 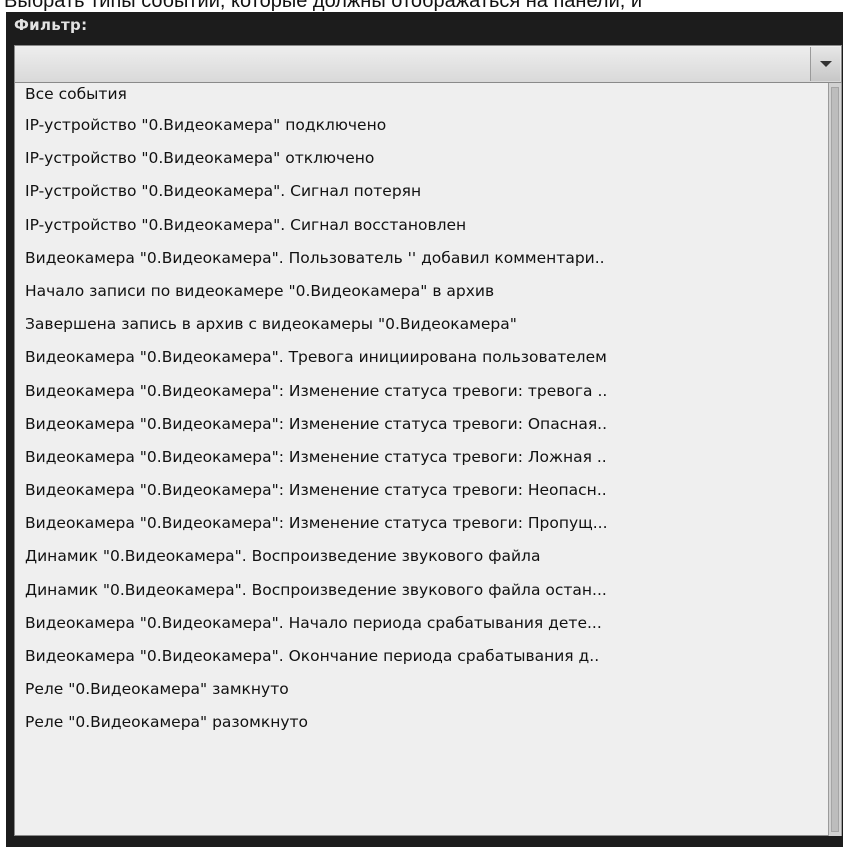 What do you see at coordinates (420, 689) in the screenshot?
I see `list-item: Реле "0.Видеокамера" замкнуто` at bounding box center [420, 689].